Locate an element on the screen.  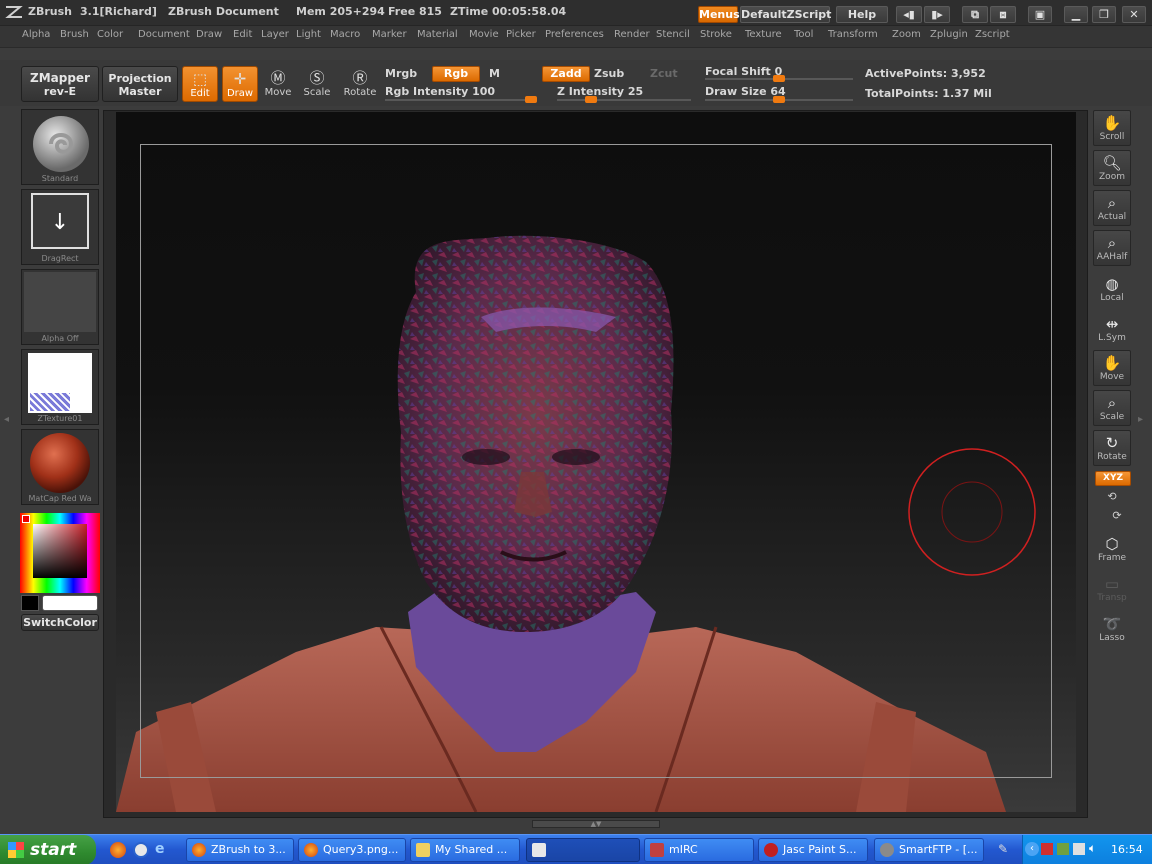
tray-expand-icon: ‹ is located at coordinates (1032, 849).